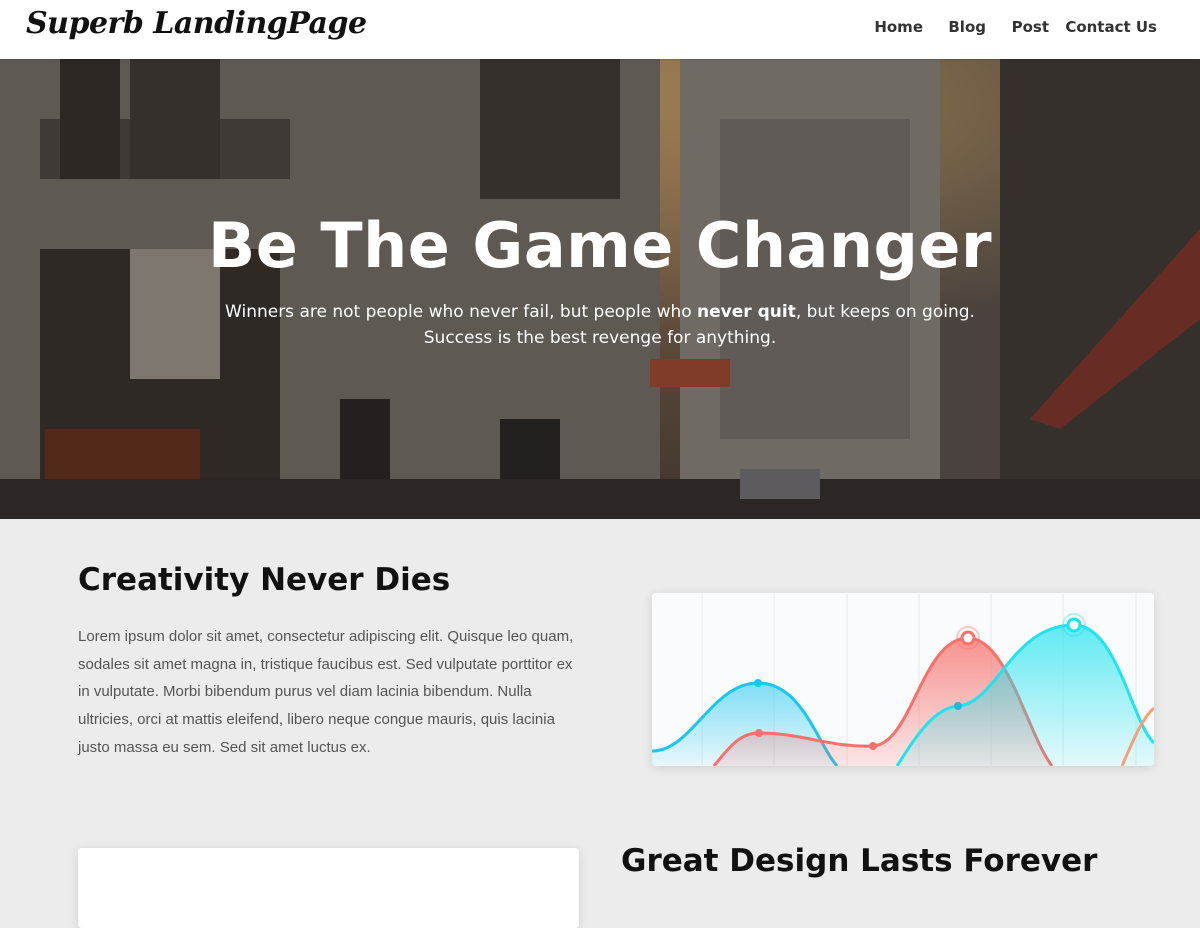  Describe the element at coordinates (1030, 27) in the screenshot. I see `nav-post: Post` at that location.